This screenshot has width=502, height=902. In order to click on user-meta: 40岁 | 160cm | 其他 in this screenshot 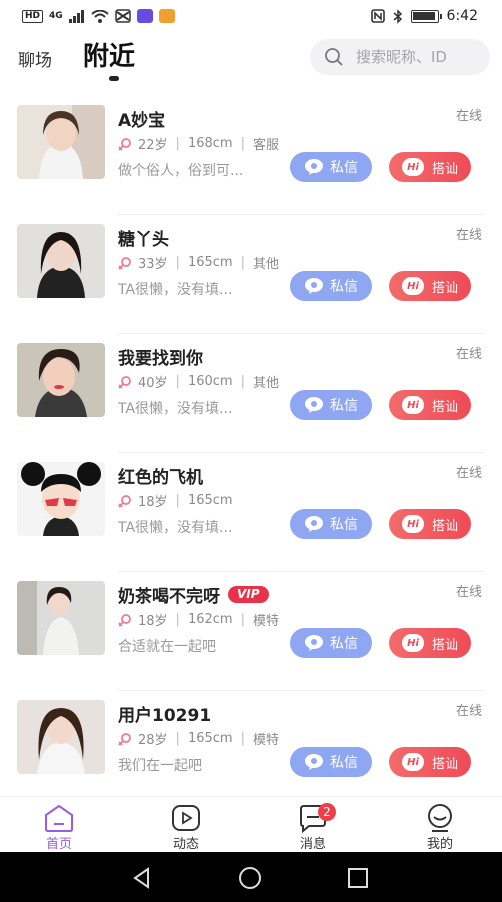, I will do `click(198, 381)`.